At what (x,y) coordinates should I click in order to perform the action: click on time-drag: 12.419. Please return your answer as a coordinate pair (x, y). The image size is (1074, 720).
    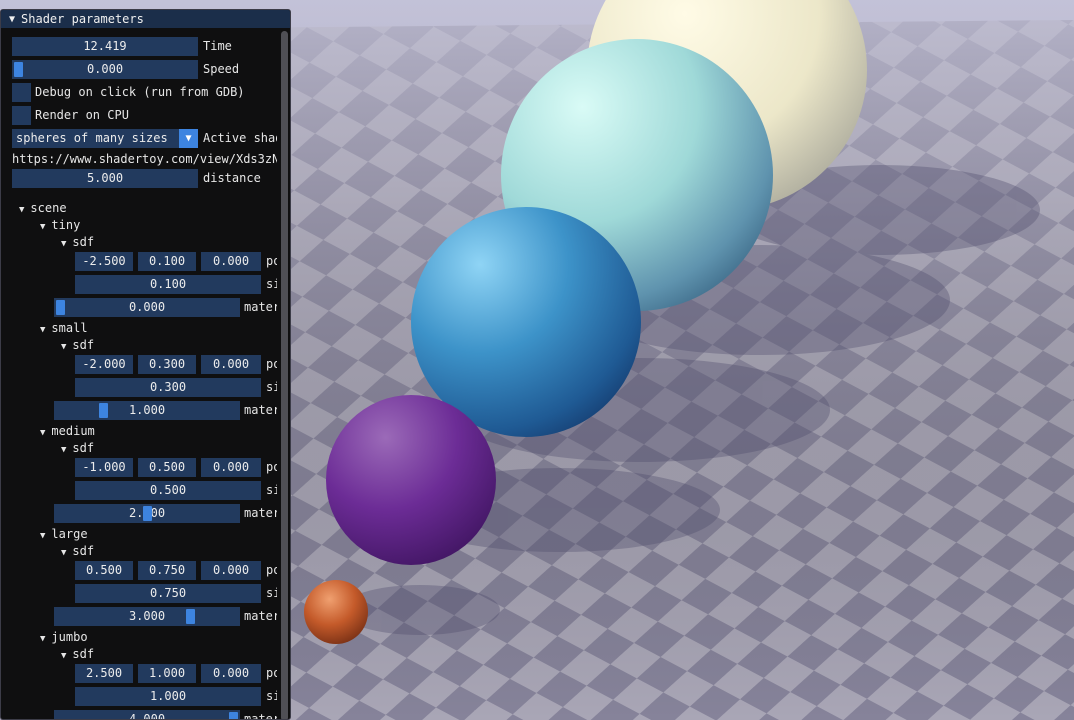
    Looking at the image, I should click on (105, 46).